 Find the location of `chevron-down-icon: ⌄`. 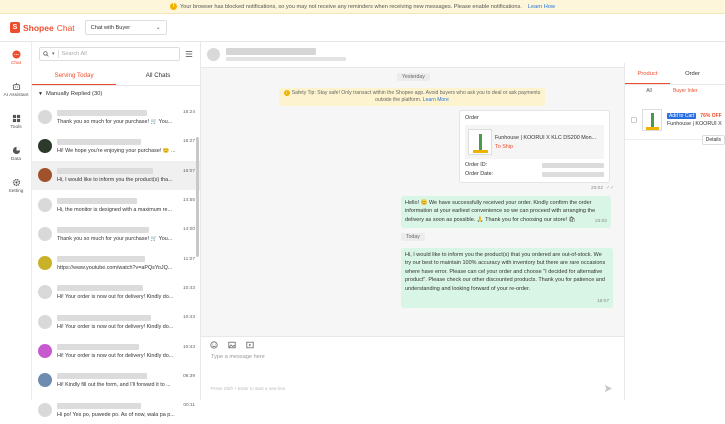

chevron-down-icon: ⌄ is located at coordinates (158, 28).